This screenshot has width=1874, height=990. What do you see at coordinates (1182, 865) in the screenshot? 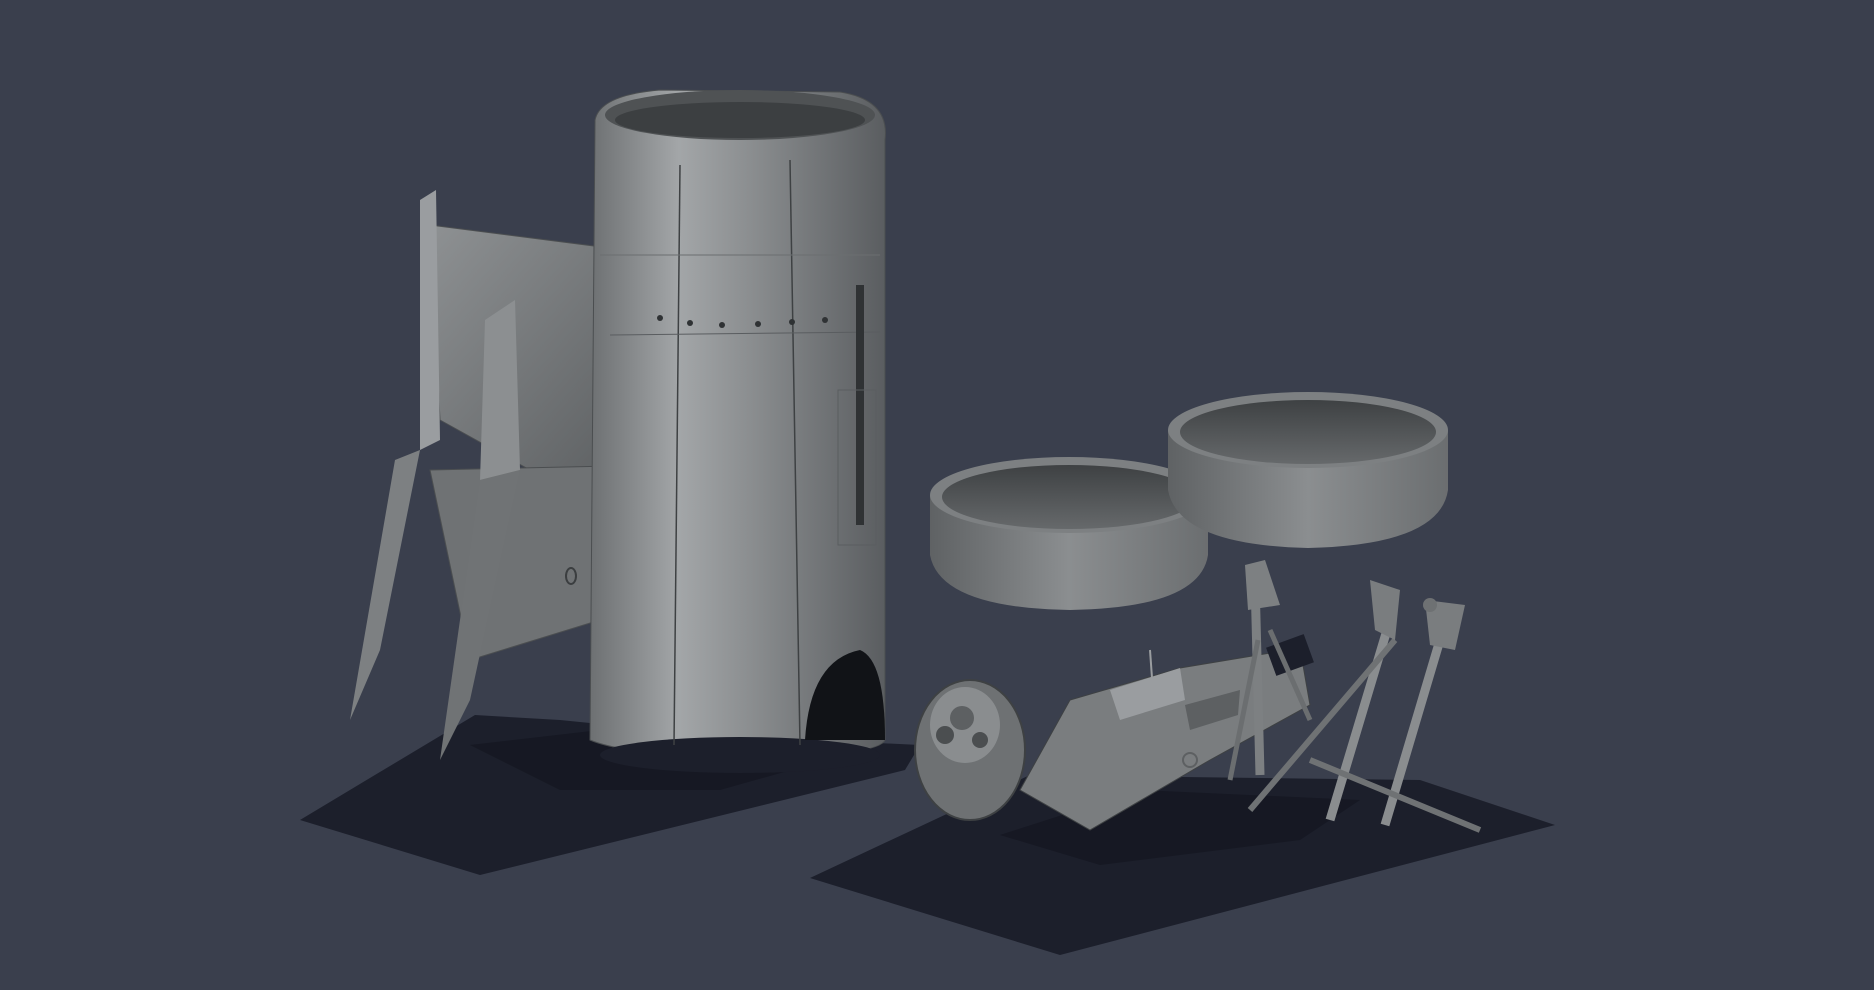
I see `base-plate-right` at bounding box center [1182, 865].